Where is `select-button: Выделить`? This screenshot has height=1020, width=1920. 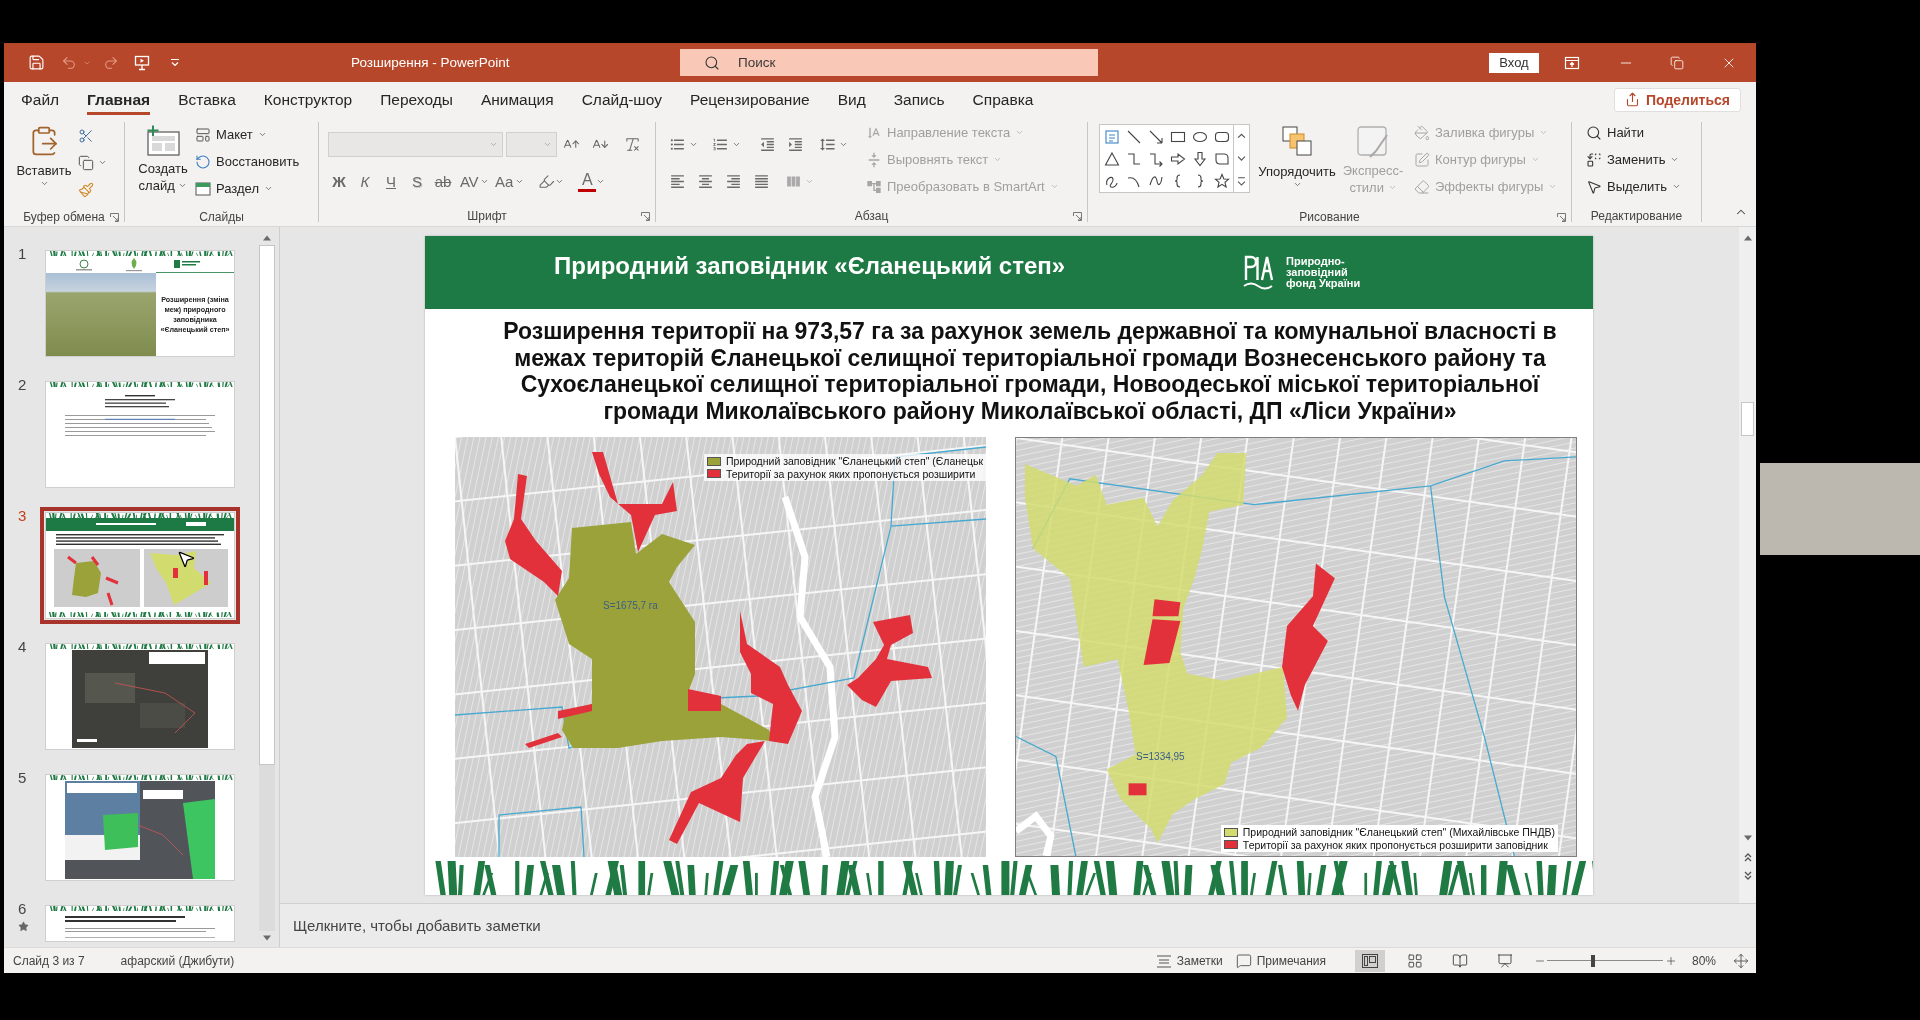 select-button: Выделить is located at coordinates (1633, 186).